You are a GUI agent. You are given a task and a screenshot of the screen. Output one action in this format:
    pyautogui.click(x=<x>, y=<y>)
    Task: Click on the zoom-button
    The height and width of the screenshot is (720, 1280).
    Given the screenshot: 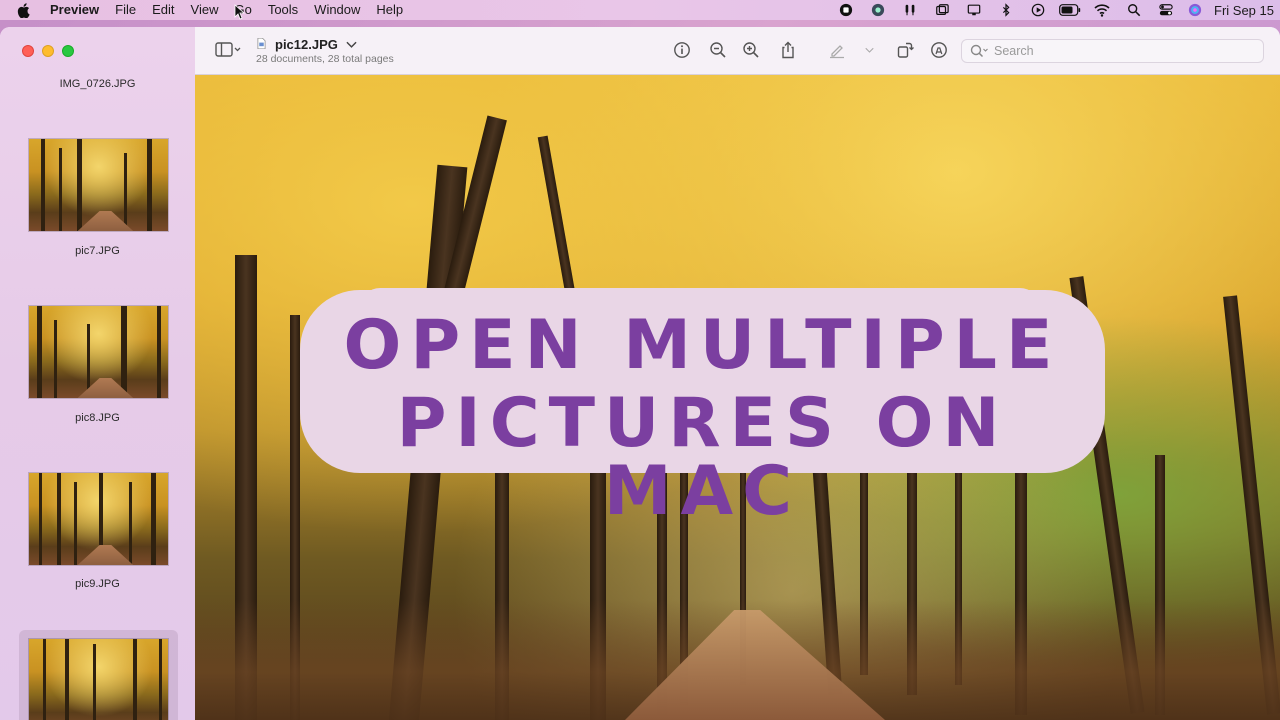 What is the action you would take?
    pyautogui.click(x=68, y=51)
    